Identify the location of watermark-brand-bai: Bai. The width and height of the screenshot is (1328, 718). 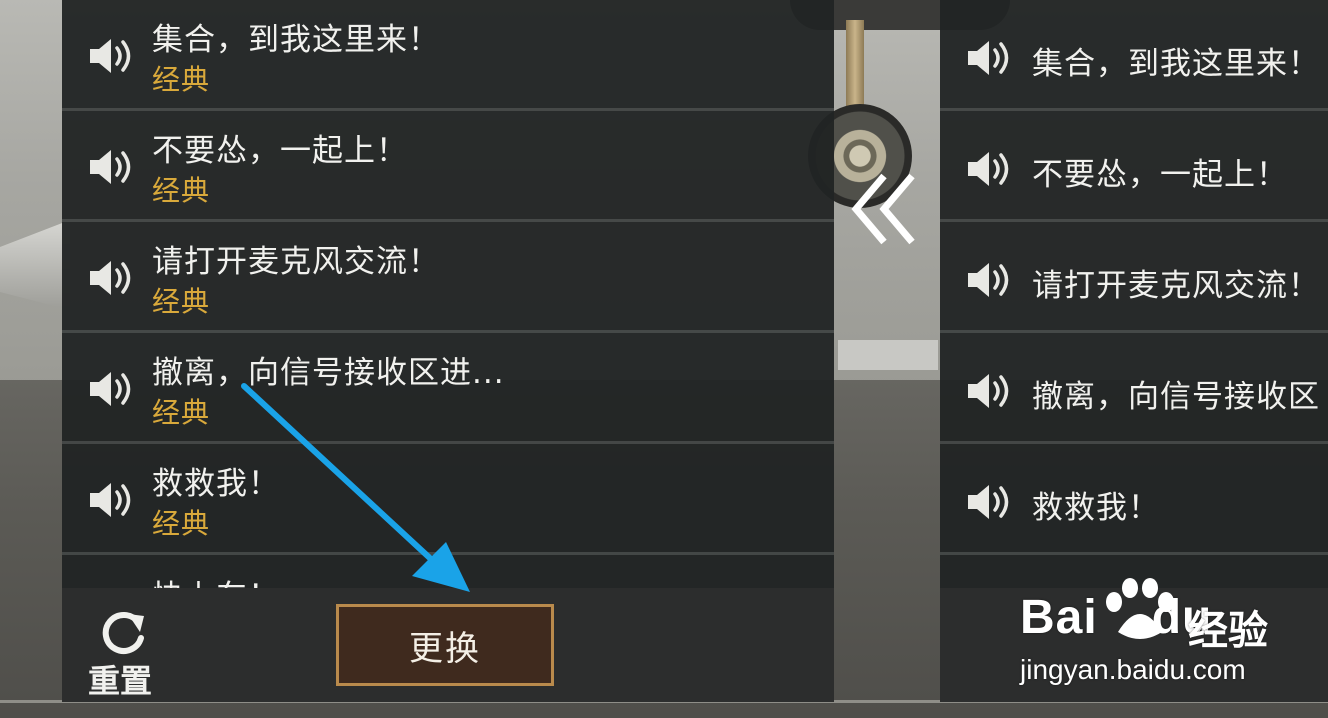
(1059, 617).